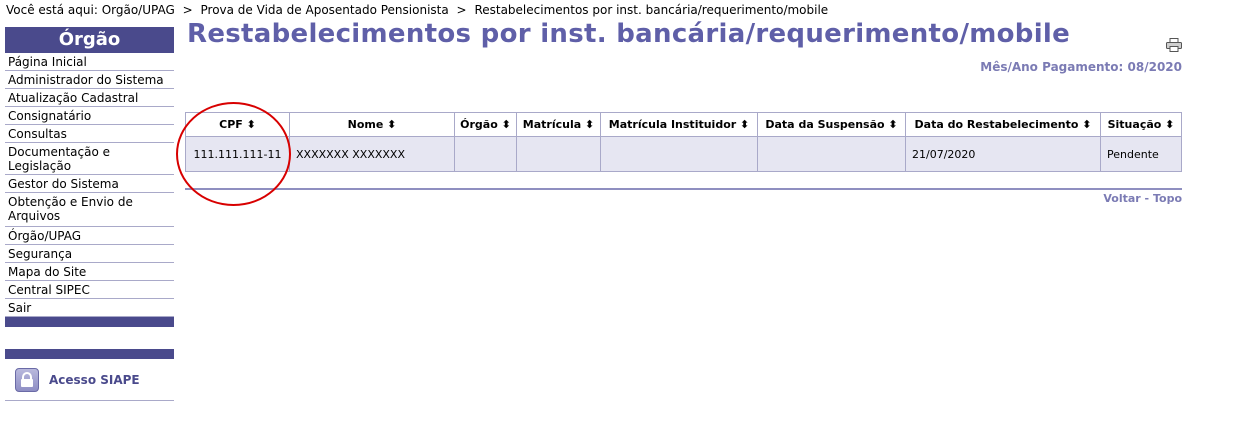 This screenshot has width=1250, height=423. Describe the element at coordinates (1167, 198) in the screenshot. I see `topo-link: Topo` at that location.